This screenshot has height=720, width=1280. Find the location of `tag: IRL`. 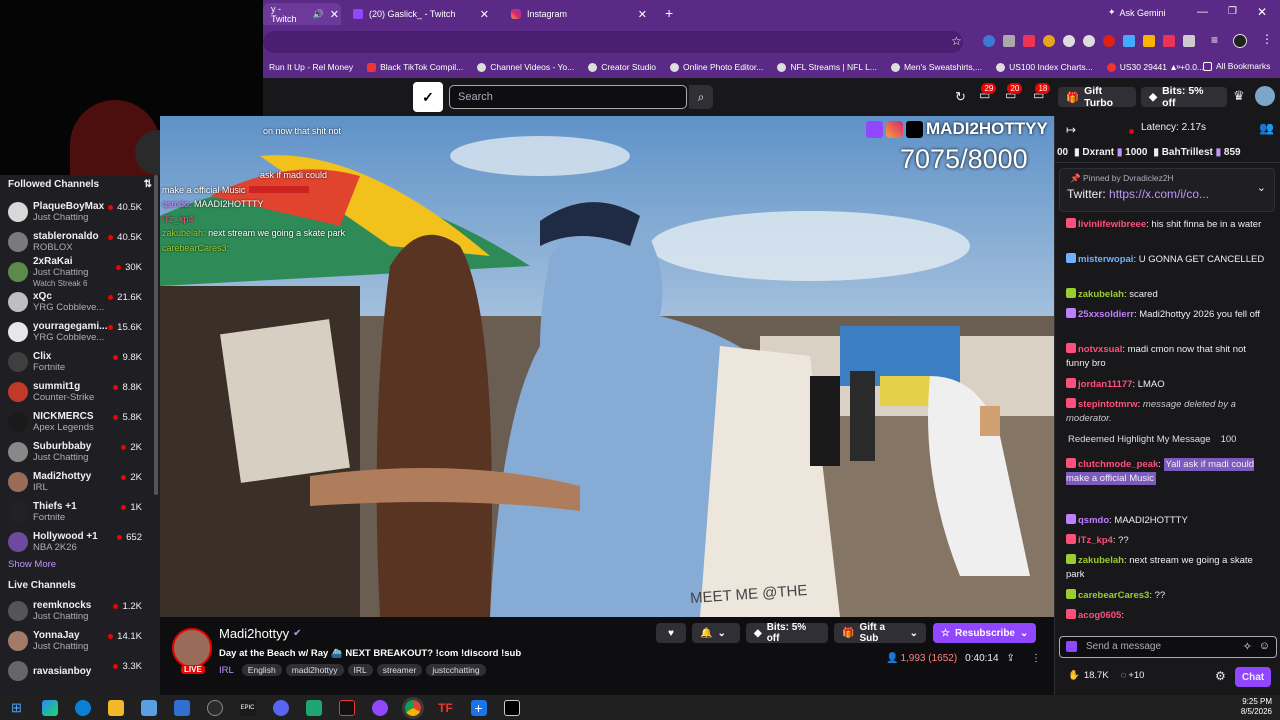

tag: IRL is located at coordinates (360, 670).